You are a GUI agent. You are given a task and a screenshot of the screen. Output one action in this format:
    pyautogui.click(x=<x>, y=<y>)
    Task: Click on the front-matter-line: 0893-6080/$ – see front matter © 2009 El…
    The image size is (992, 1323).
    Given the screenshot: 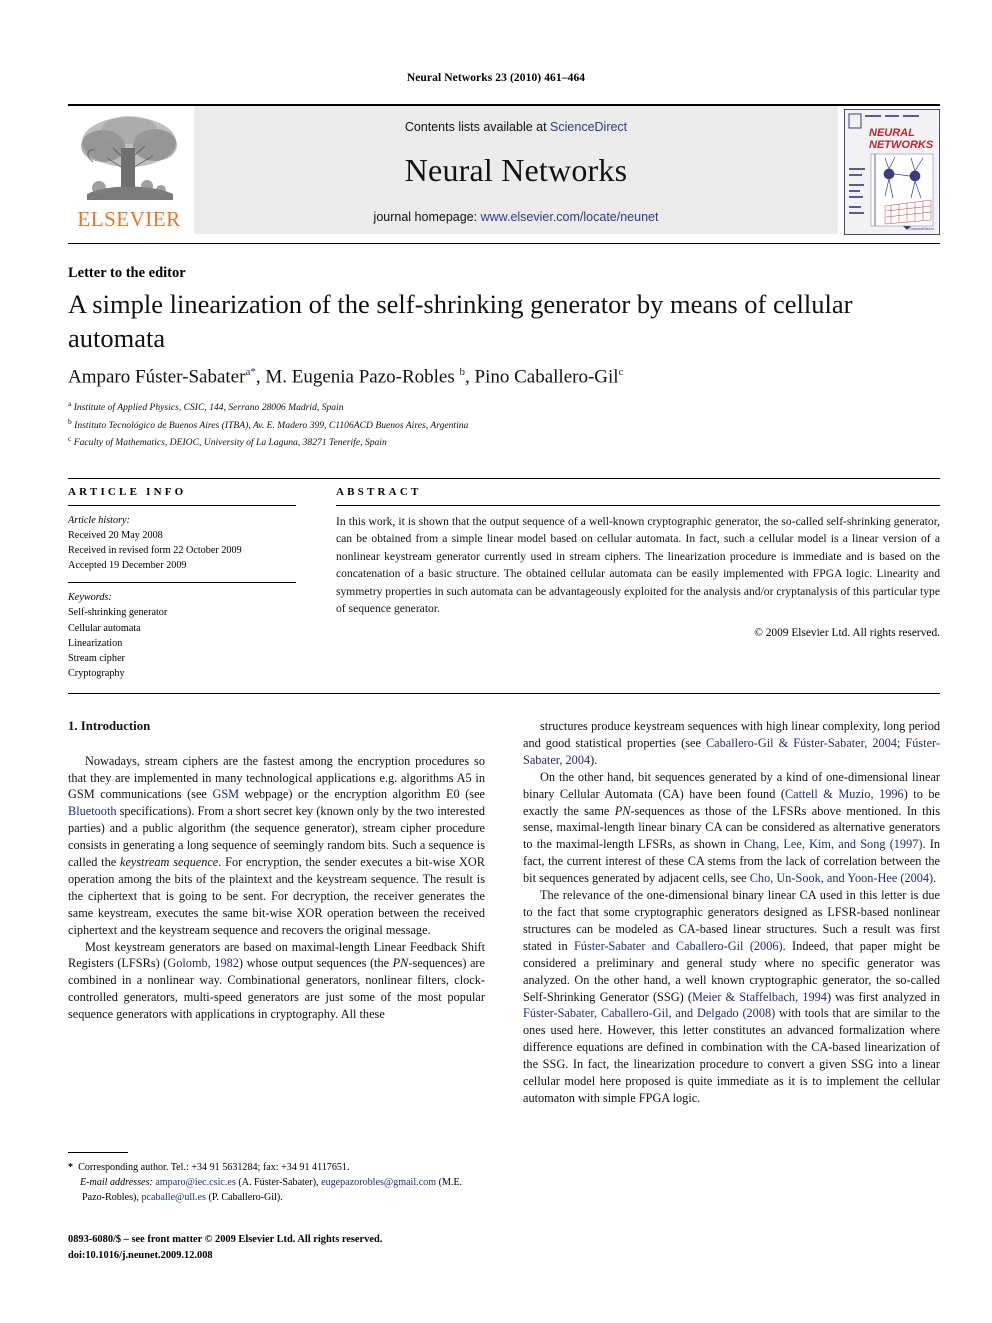 What is the action you would take?
    pyautogui.click(x=225, y=1239)
    